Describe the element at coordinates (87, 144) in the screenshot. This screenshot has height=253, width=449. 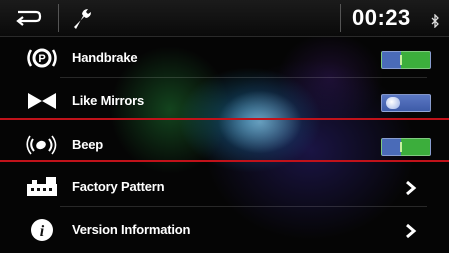
I see `setting-label: Beep` at that location.